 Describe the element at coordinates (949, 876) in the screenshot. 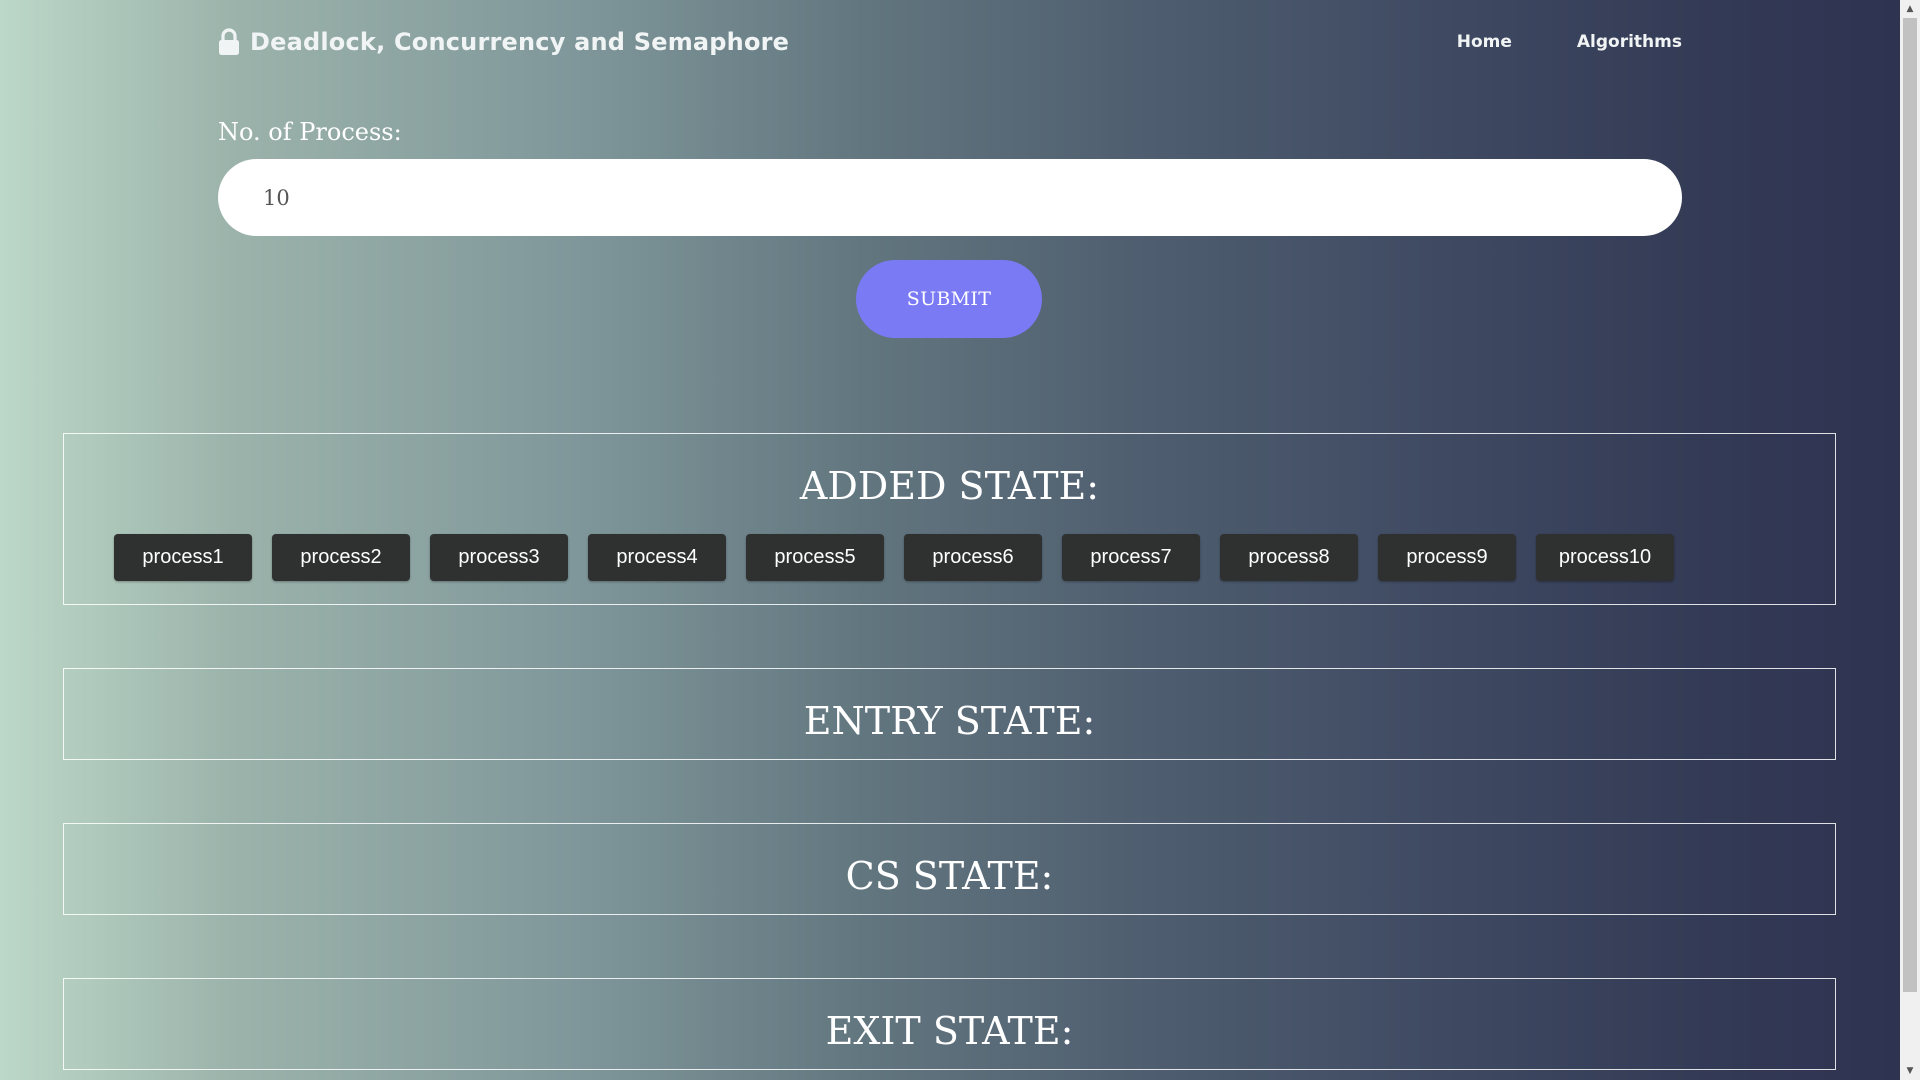

I see `cs-state-title: CS STATE:` at that location.